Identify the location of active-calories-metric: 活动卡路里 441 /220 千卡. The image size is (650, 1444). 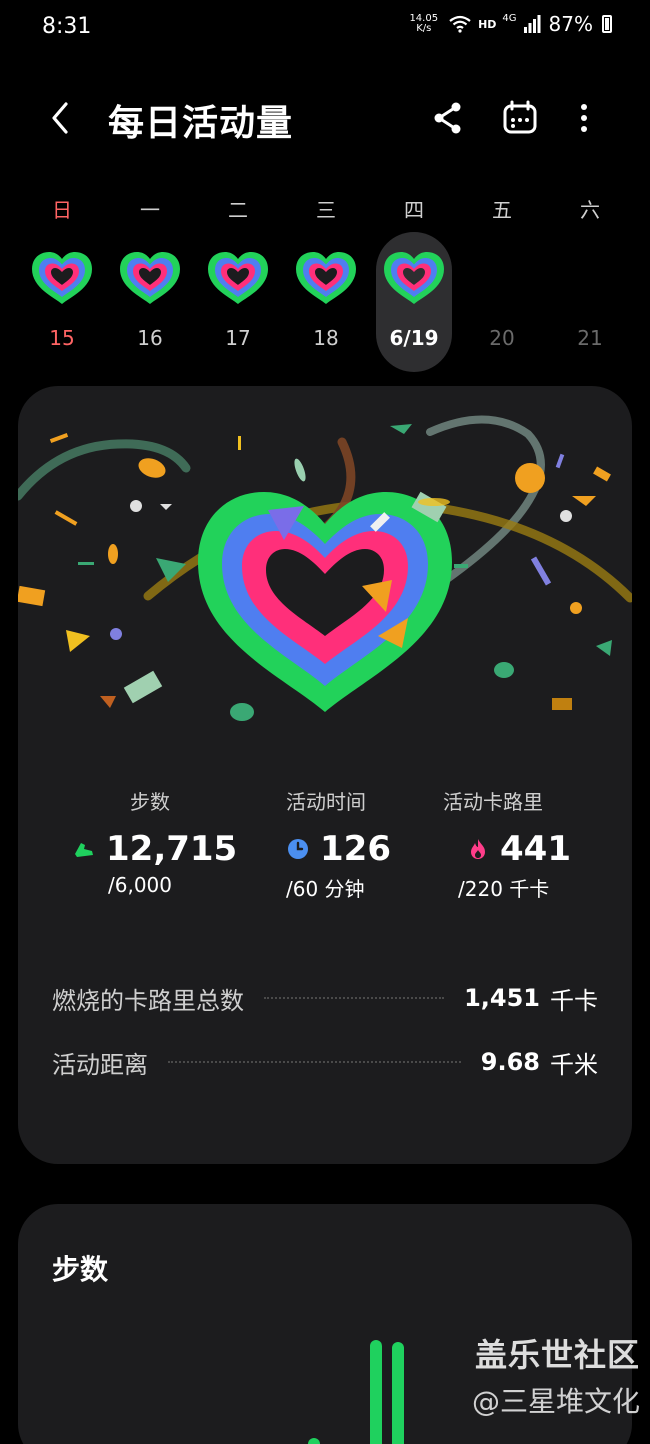
(537, 844).